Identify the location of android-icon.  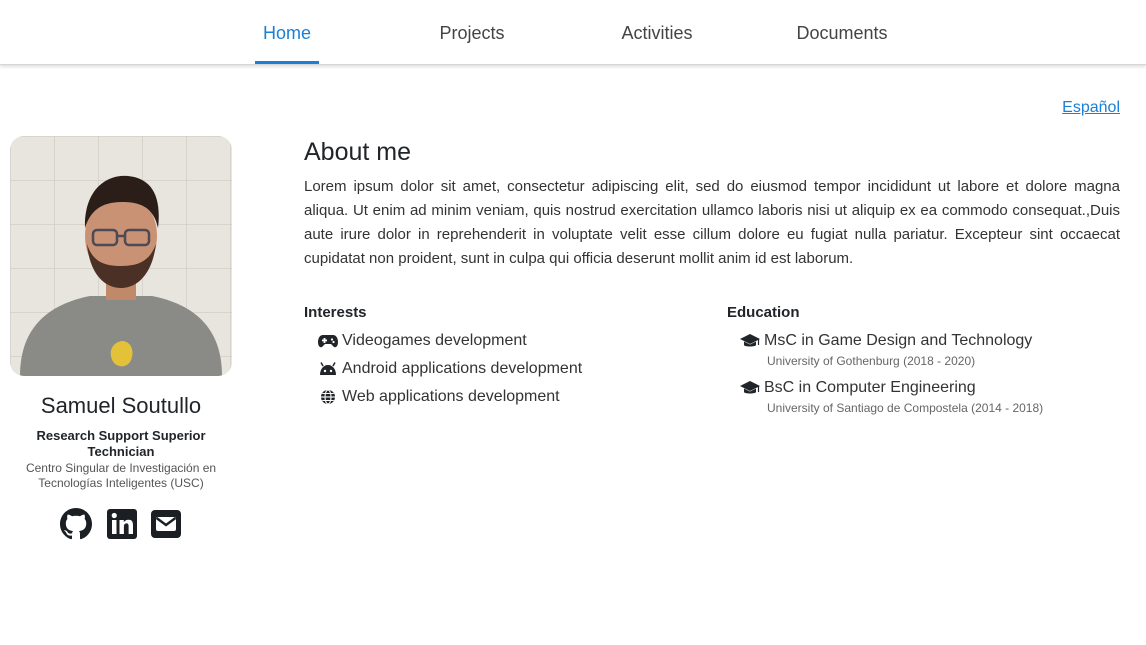
(328, 369).